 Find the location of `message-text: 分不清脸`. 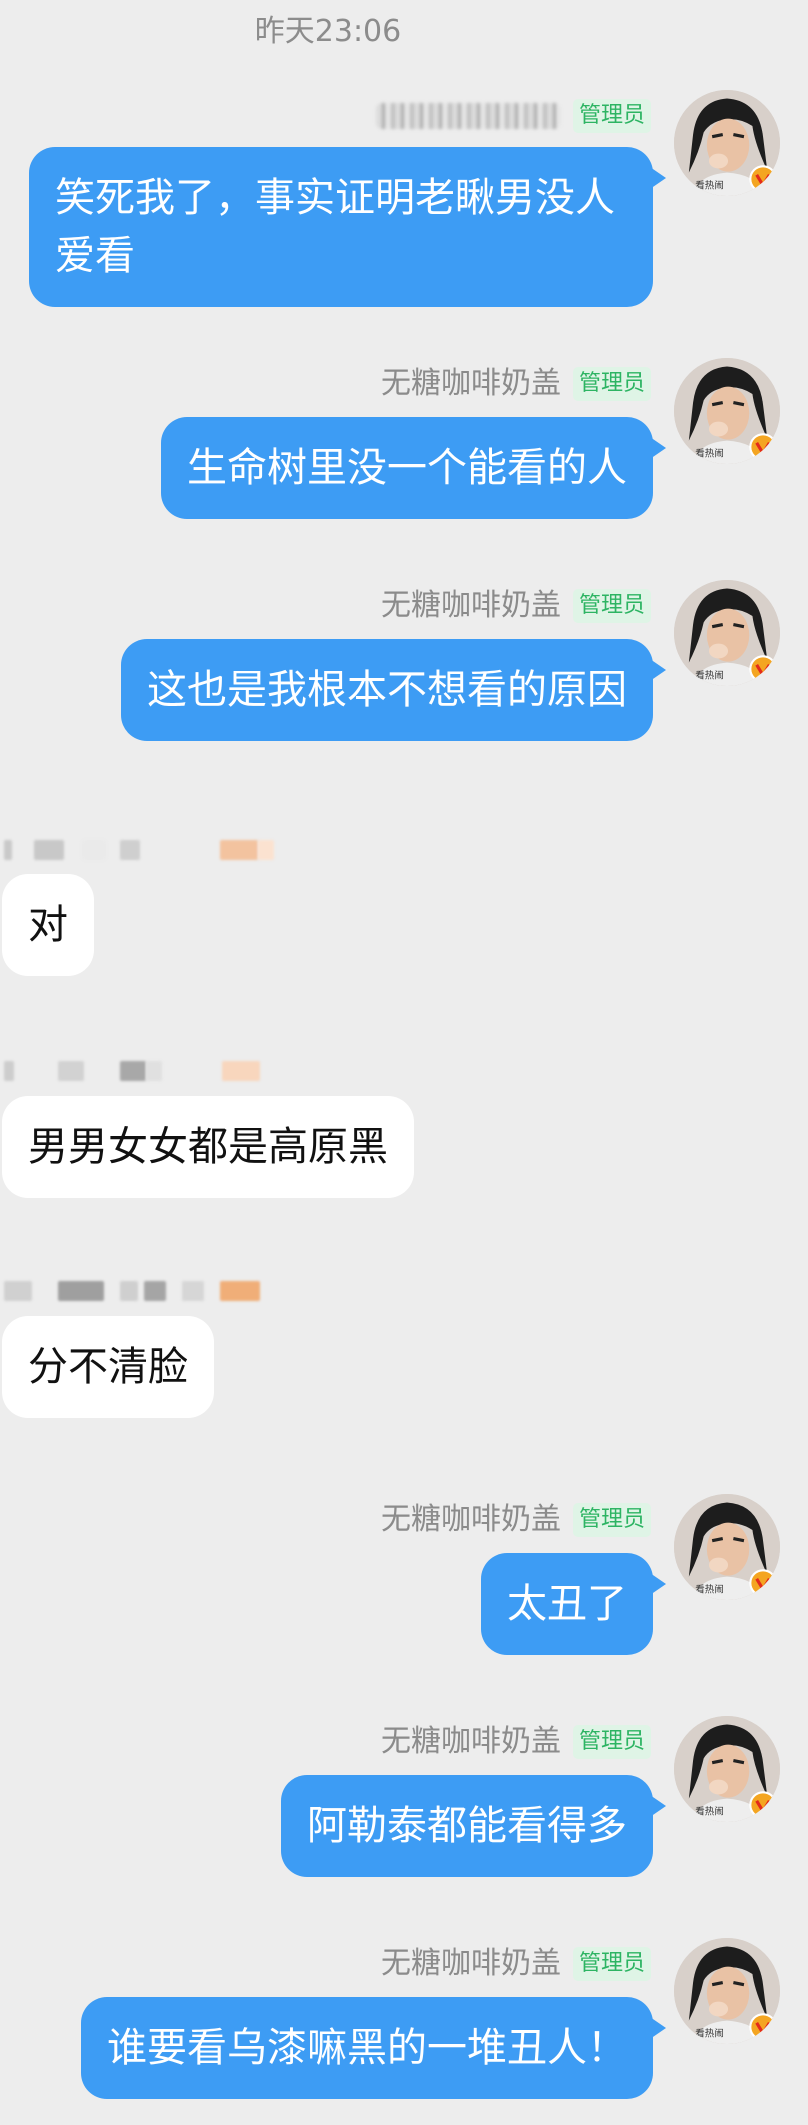

message-text: 分不清脸 is located at coordinates (108, 1367).